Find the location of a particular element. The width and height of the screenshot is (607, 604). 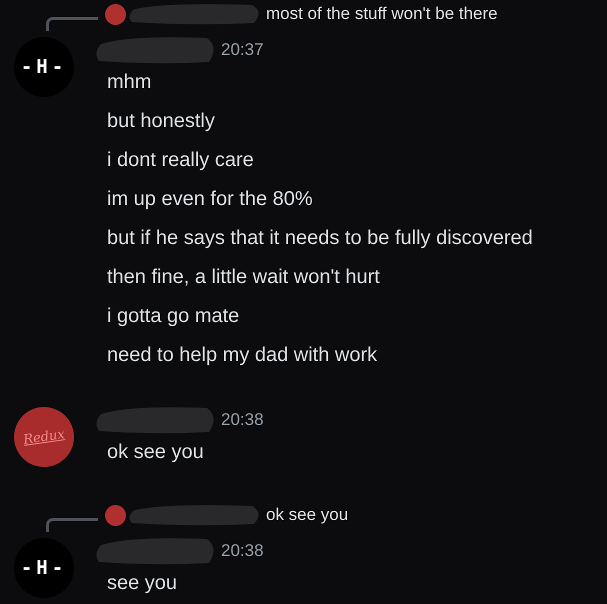

message-text: but honestly is located at coordinates (161, 121).